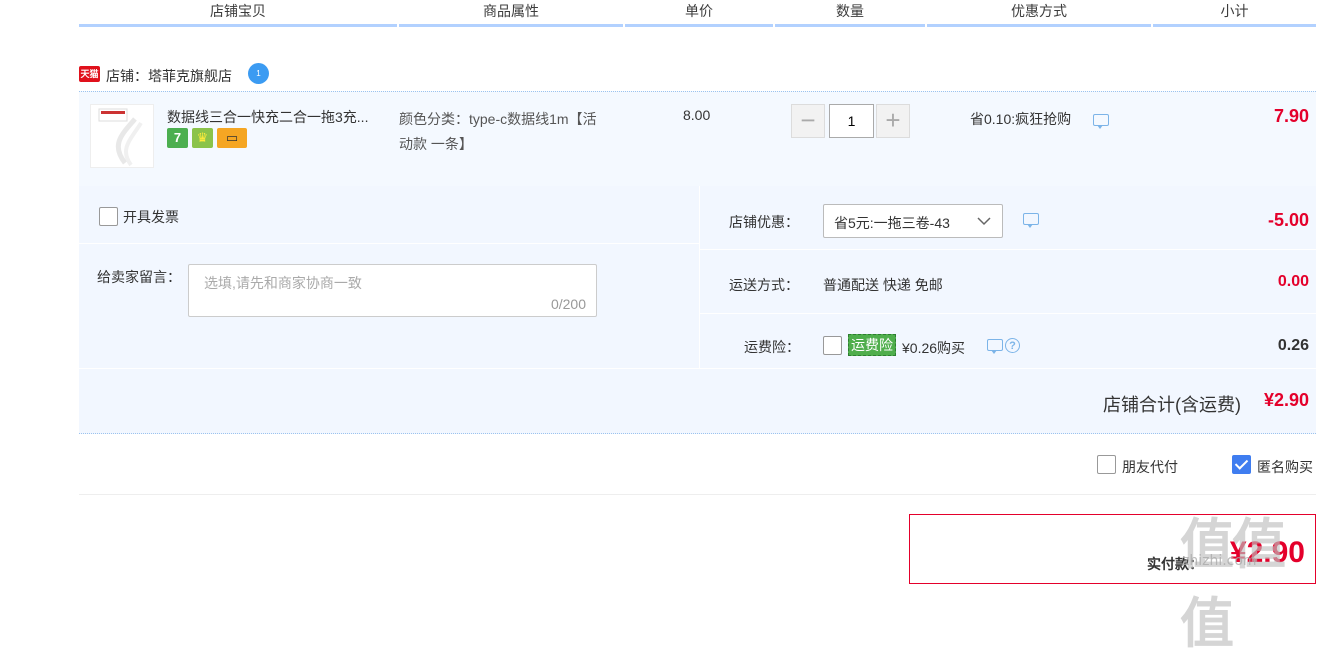 This screenshot has width=1332, height=658. What do you see at coordinates (283, 283) in the screenshot?
I see `seller-message-placeholder: 选填,请先和商家协商一致` at bounding box center [283, 283].